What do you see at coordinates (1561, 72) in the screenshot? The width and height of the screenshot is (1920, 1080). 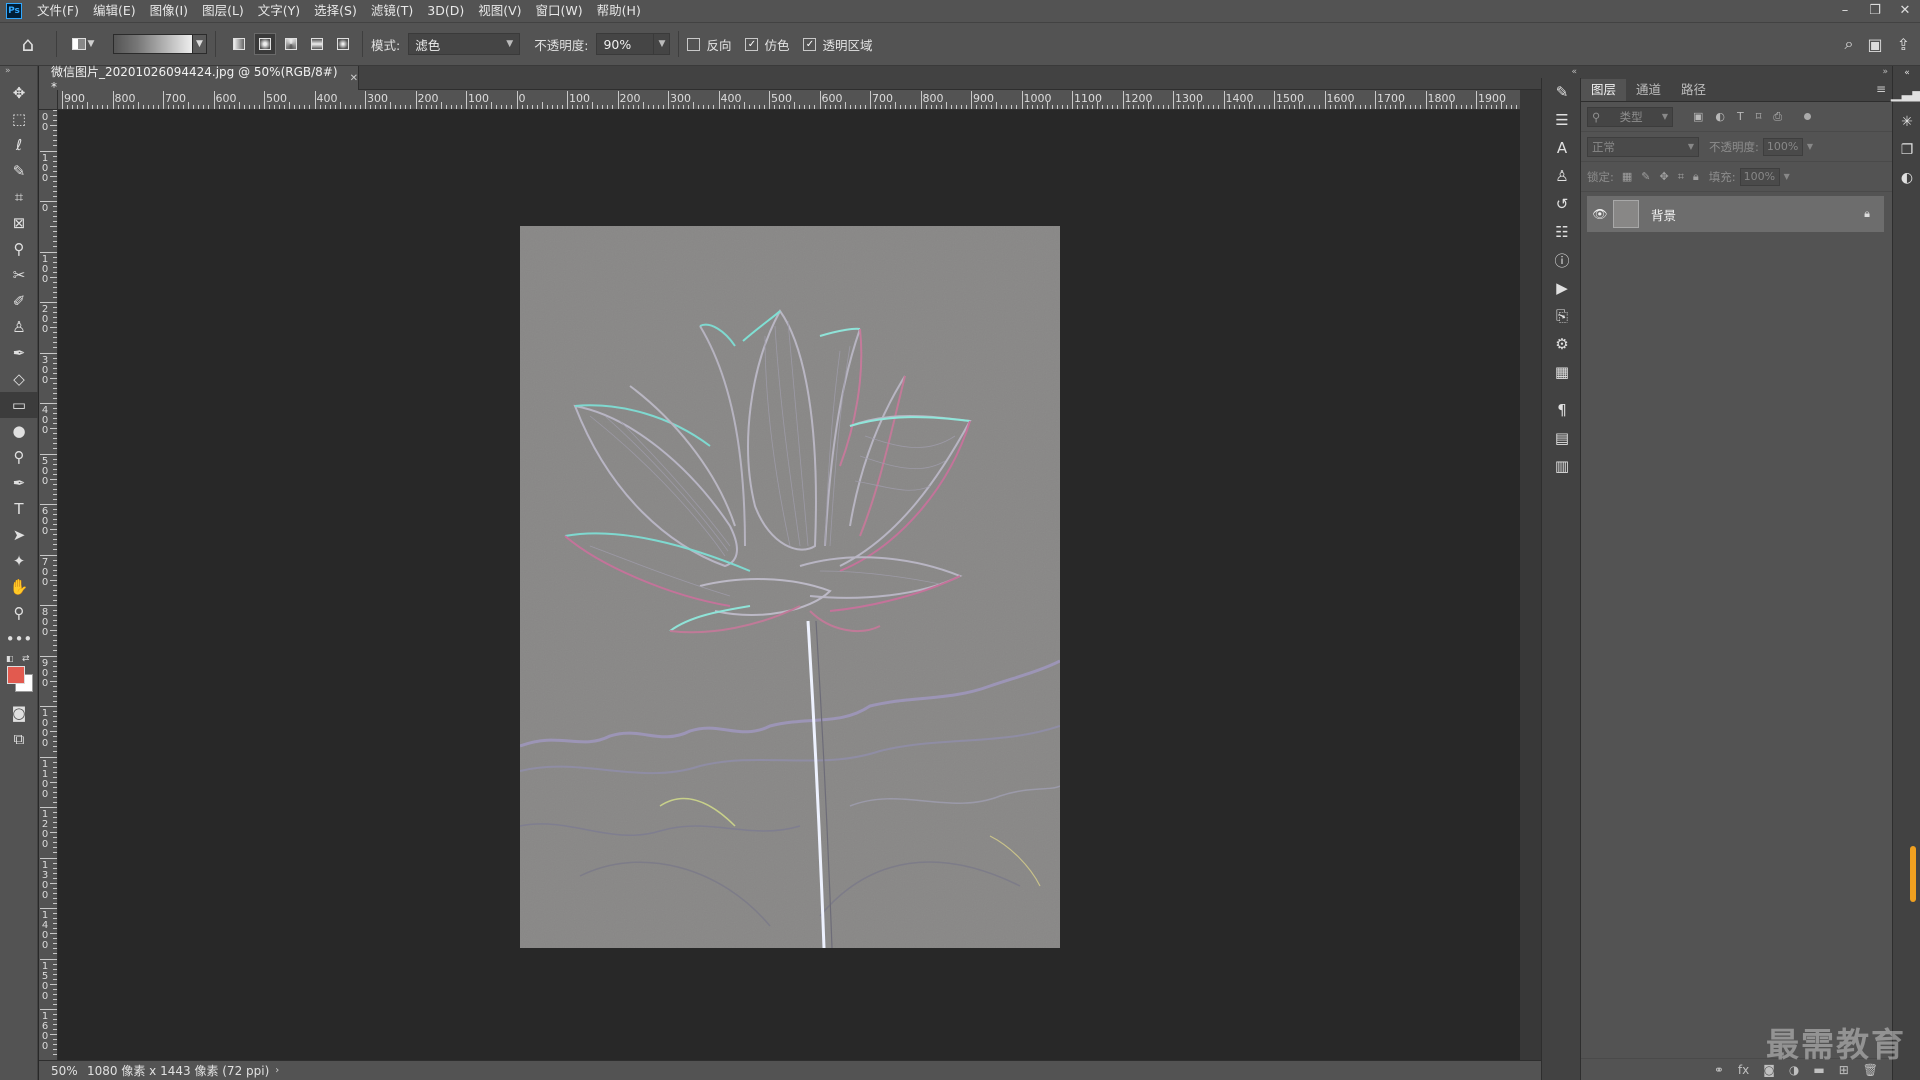 I see `collapse-dock-icon: «` at bounding box center [1561, 72].